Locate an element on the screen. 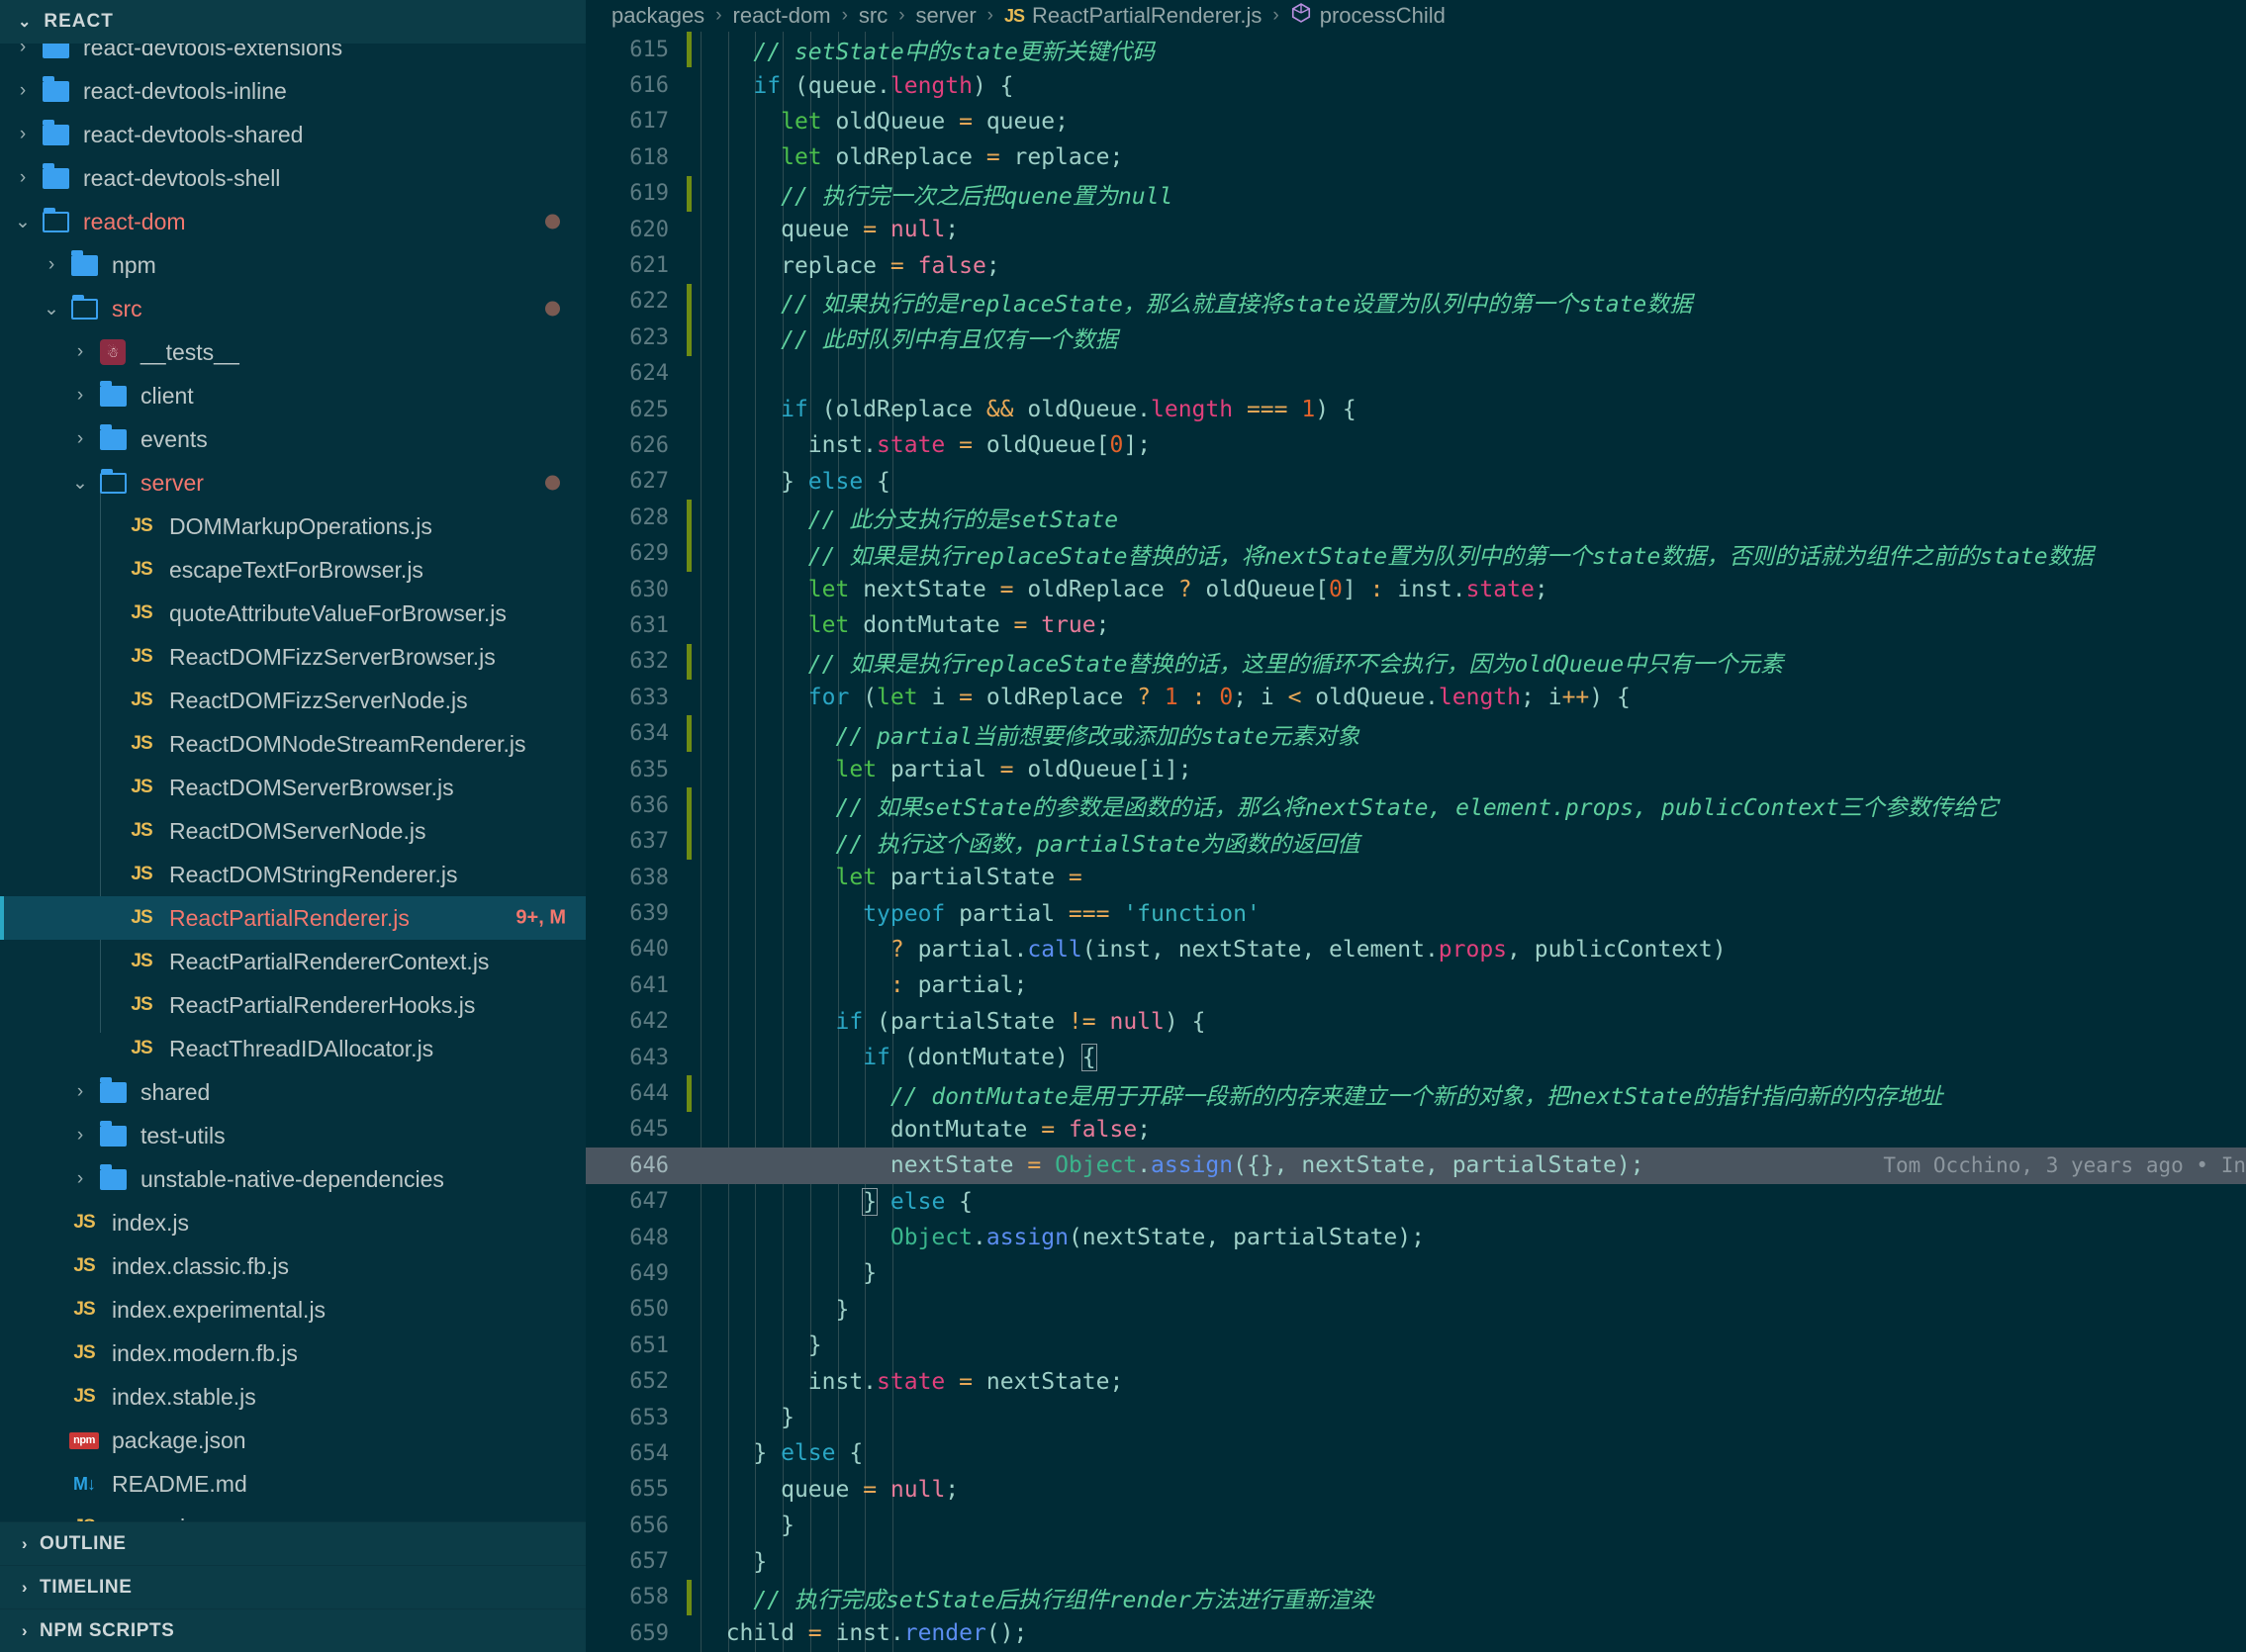  tree-item: JS DOMMarkupOperations.js is located at coordinates (293, 527).